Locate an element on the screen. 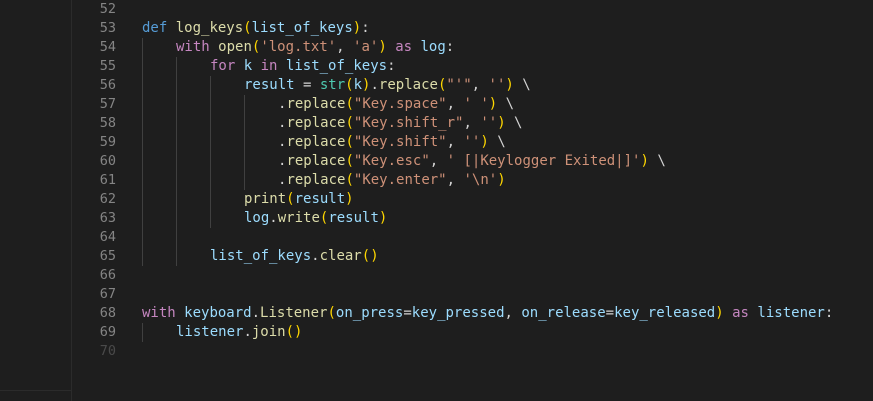  line-number: 70 is located at coordinates (107, 351).